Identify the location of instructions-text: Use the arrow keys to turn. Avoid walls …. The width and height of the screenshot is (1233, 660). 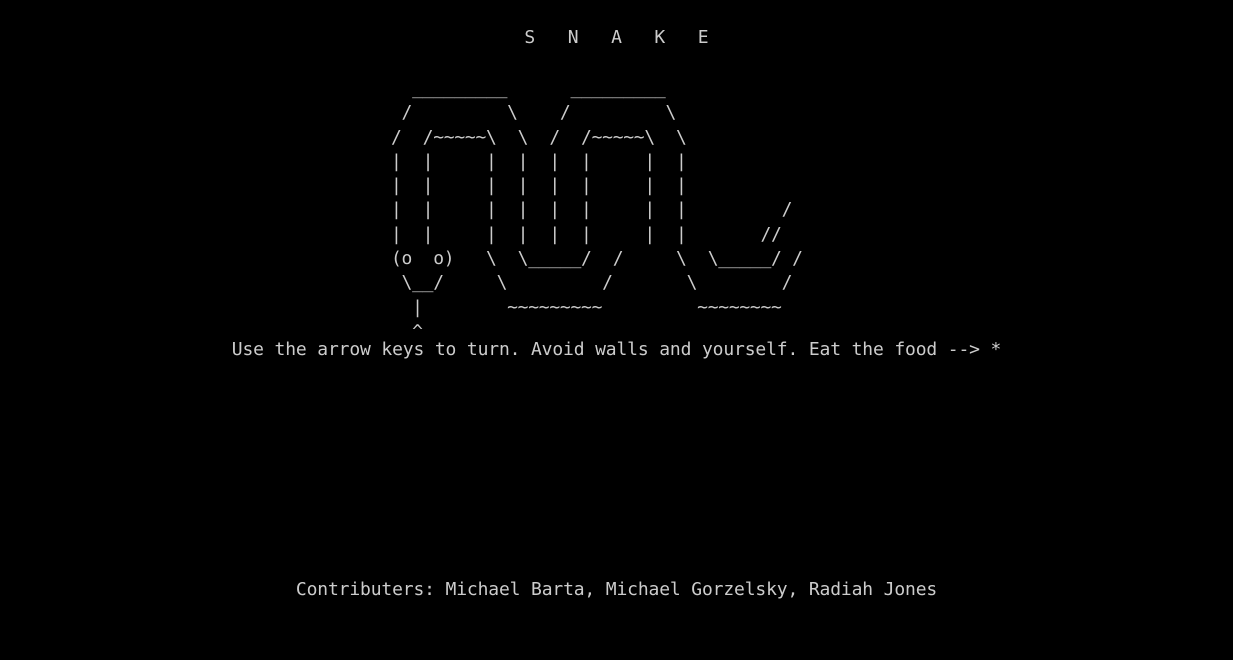
(616, 349).